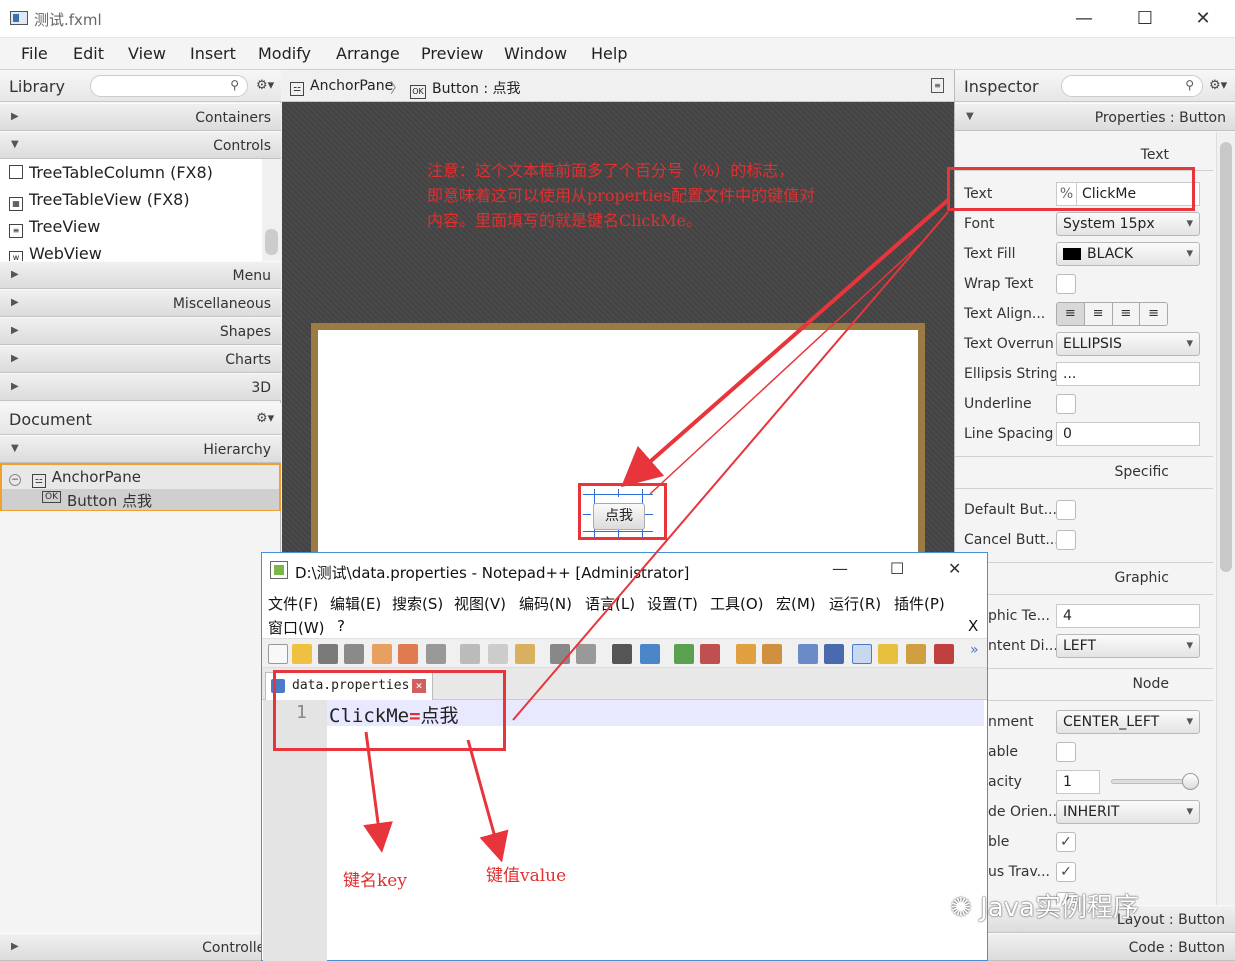 The image size is (1235, 961). Describe the element at coordinates (378, 792) in the screenshot. I see `arrow-to-key-label` at that location.